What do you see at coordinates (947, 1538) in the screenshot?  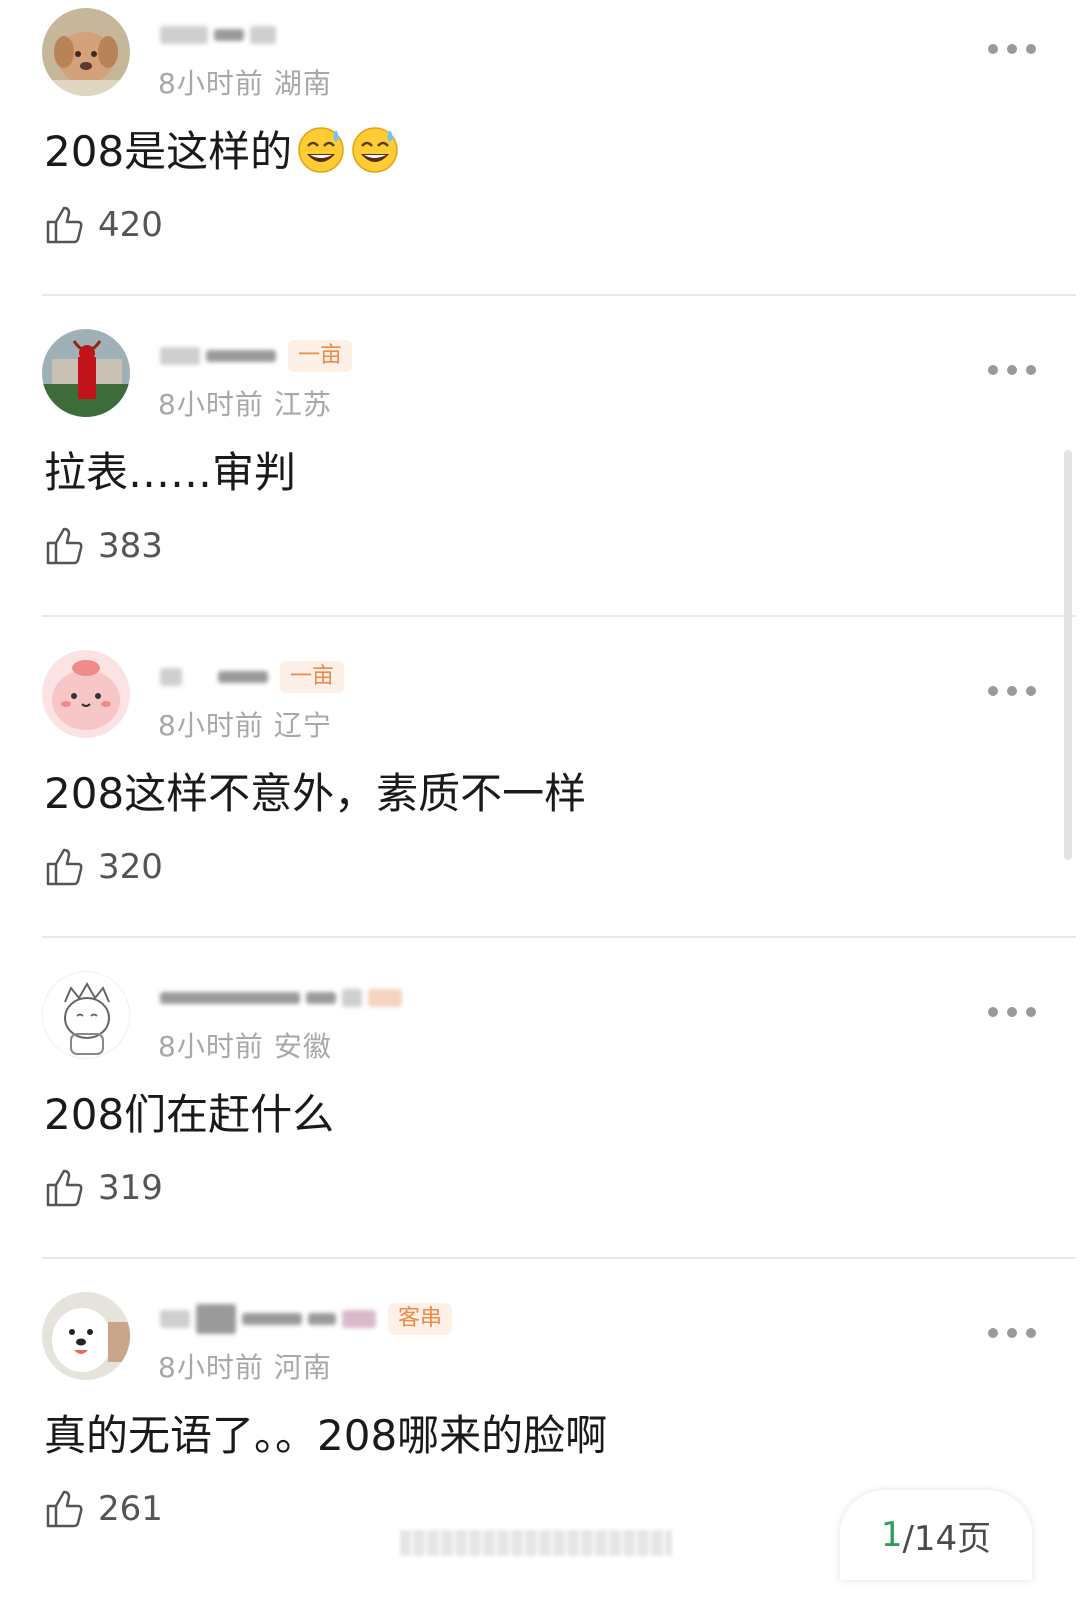 I see `page-total: /14页` at bounding box center [947, 1538].